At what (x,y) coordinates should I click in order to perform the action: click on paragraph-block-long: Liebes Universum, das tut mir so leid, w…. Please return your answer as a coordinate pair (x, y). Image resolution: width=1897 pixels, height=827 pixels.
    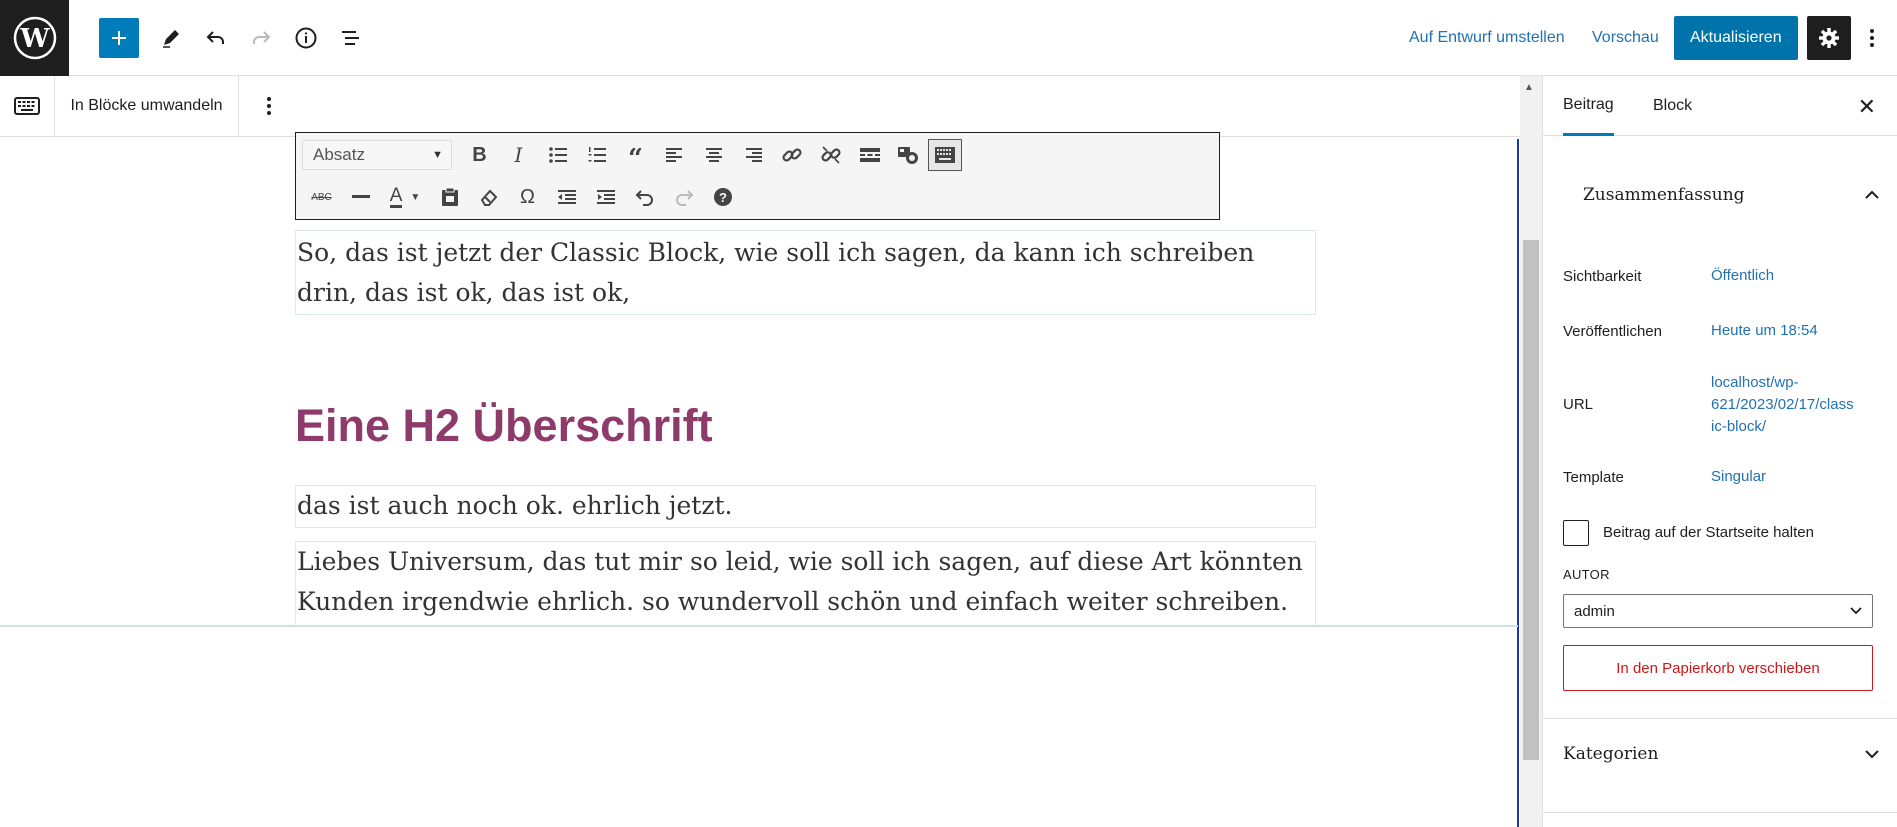
    Looking at the image, I should click on (805, 583).